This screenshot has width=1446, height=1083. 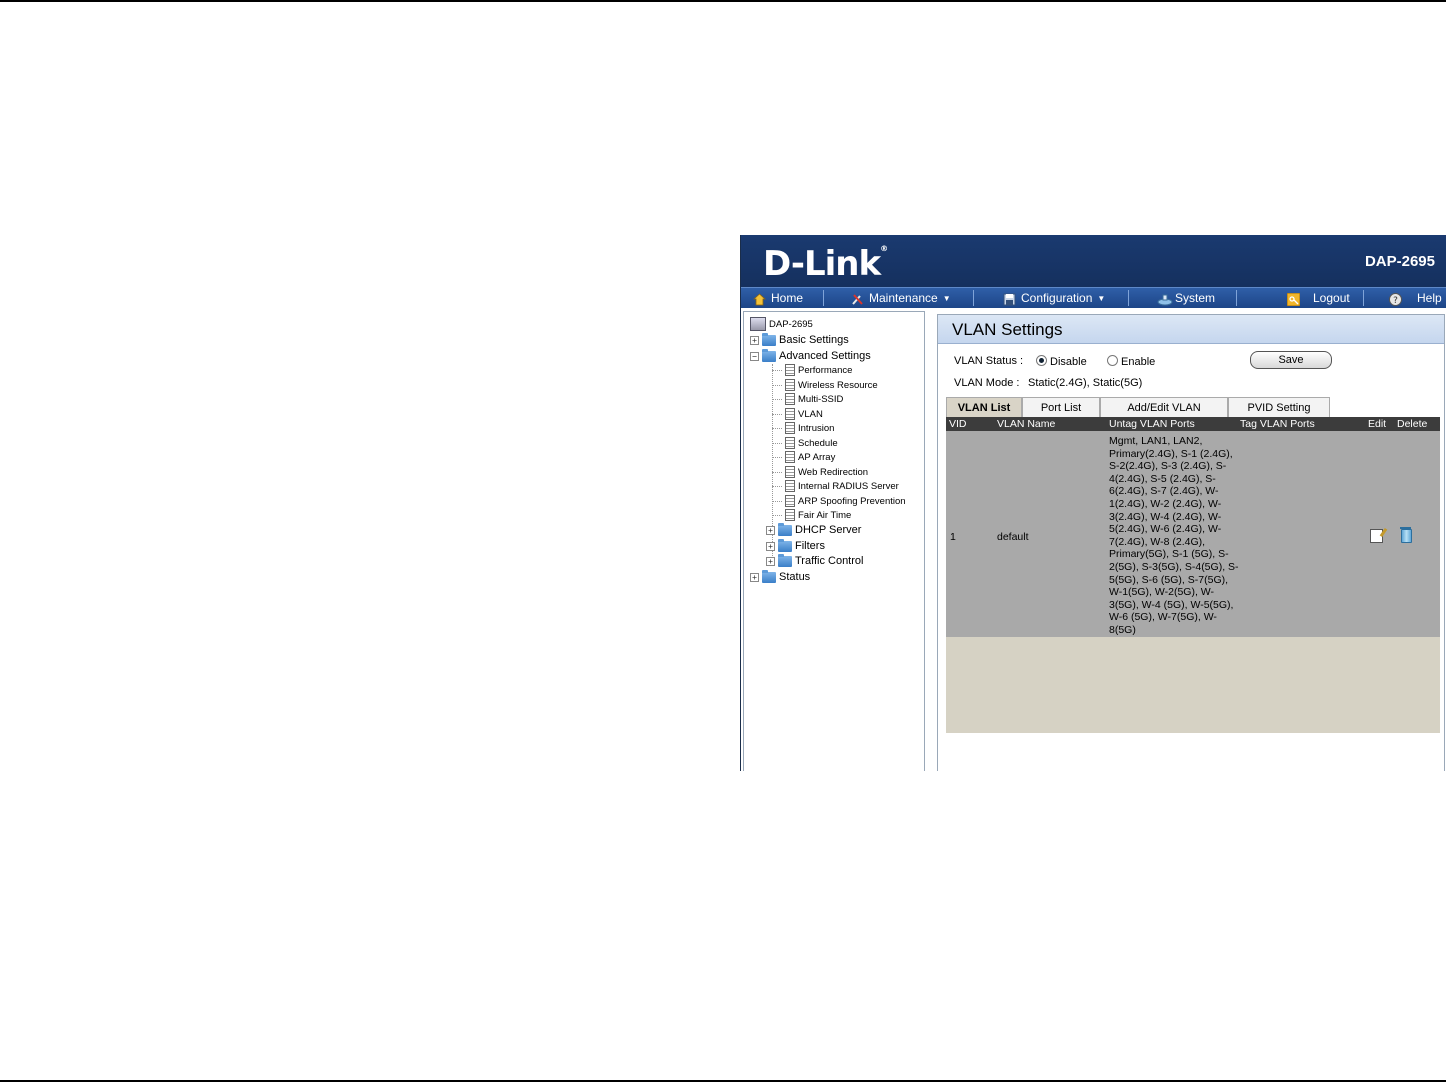 What do you see at coordinates (1277, 424) in the screenshot?
I see `col-tag-ports: Tag VLAN Ports` at bounding box center [1277, 424].